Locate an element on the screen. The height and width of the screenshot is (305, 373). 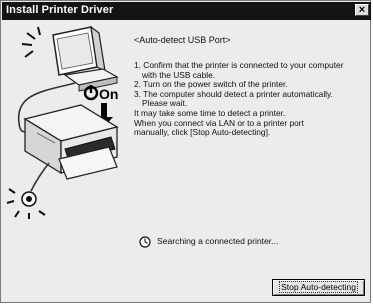
stop-auto-detecting-button: Stop Auto-detecting is located at coordinates (318, 287).